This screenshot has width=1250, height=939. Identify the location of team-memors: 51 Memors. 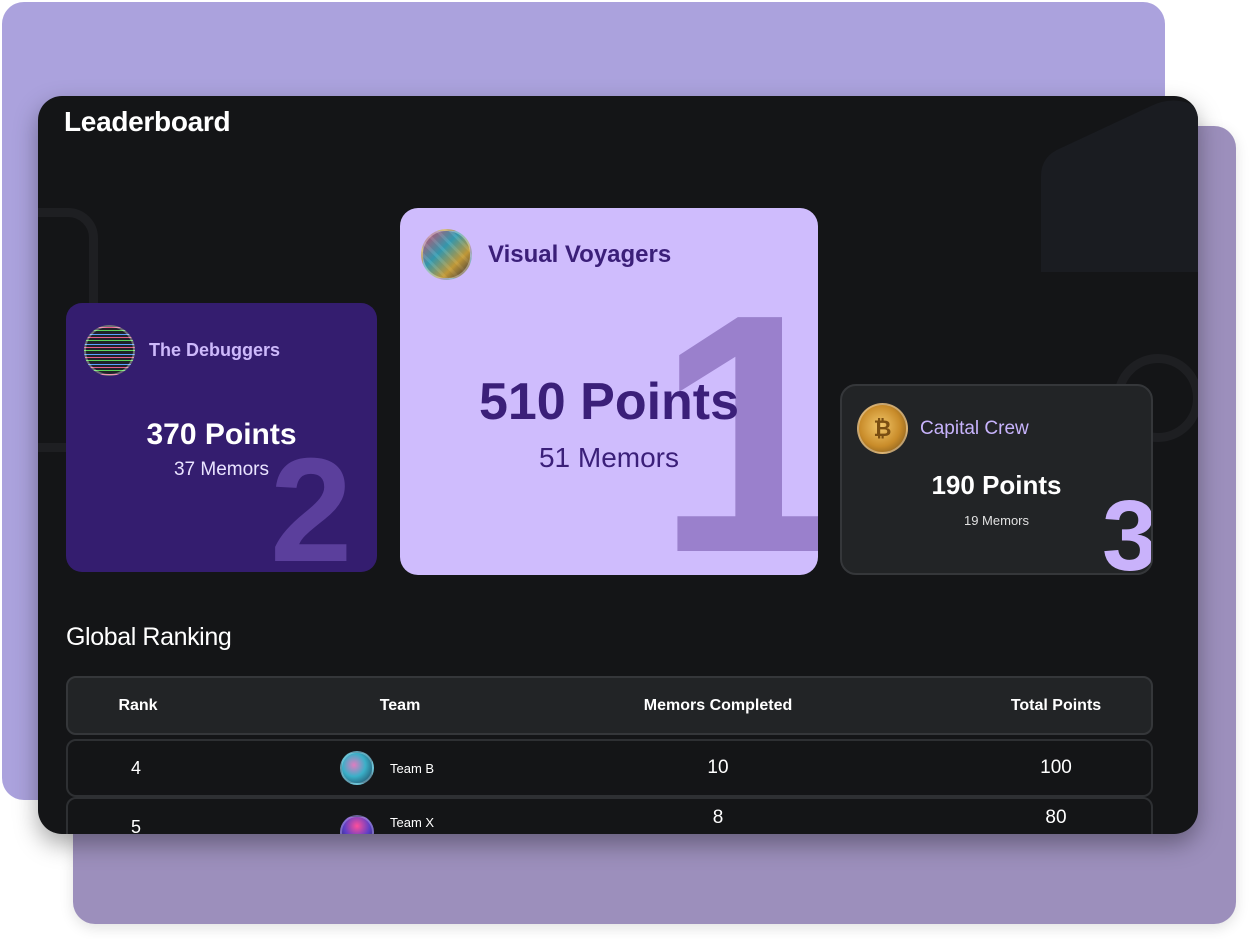
(609, 457).